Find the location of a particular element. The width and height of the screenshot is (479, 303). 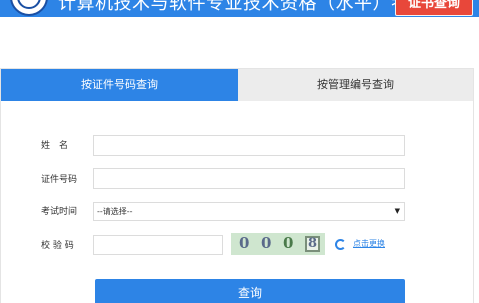

refresh-captcha-link: 点击更换 is located at coordinates (369, 244).